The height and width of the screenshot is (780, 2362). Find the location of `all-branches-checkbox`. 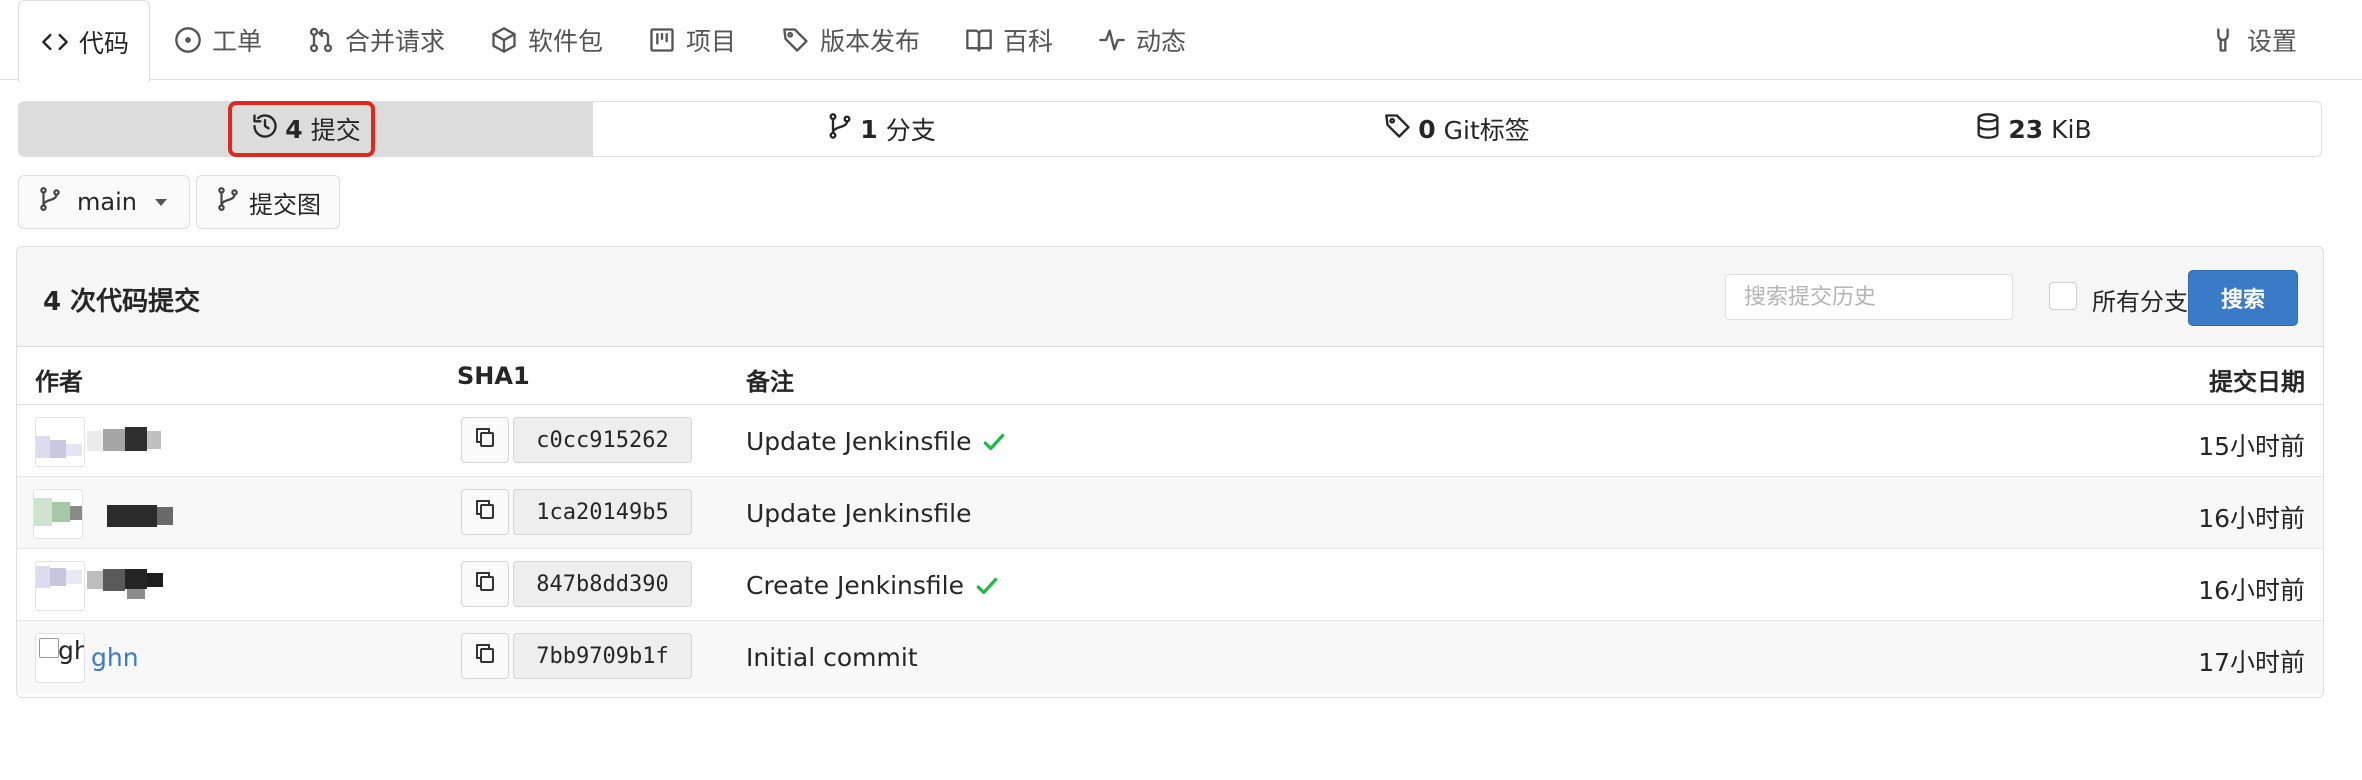

all-branches-checkbox is located at coordinates (2063, 296).